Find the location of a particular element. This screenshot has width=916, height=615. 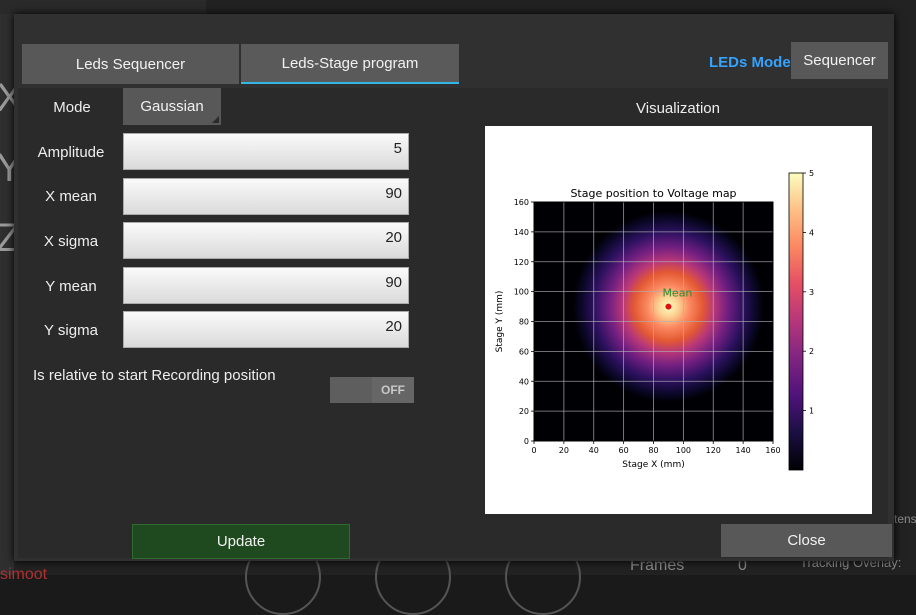

tab-leds-stage-program: Leds-Stage program is located at coordinates (350, 64).